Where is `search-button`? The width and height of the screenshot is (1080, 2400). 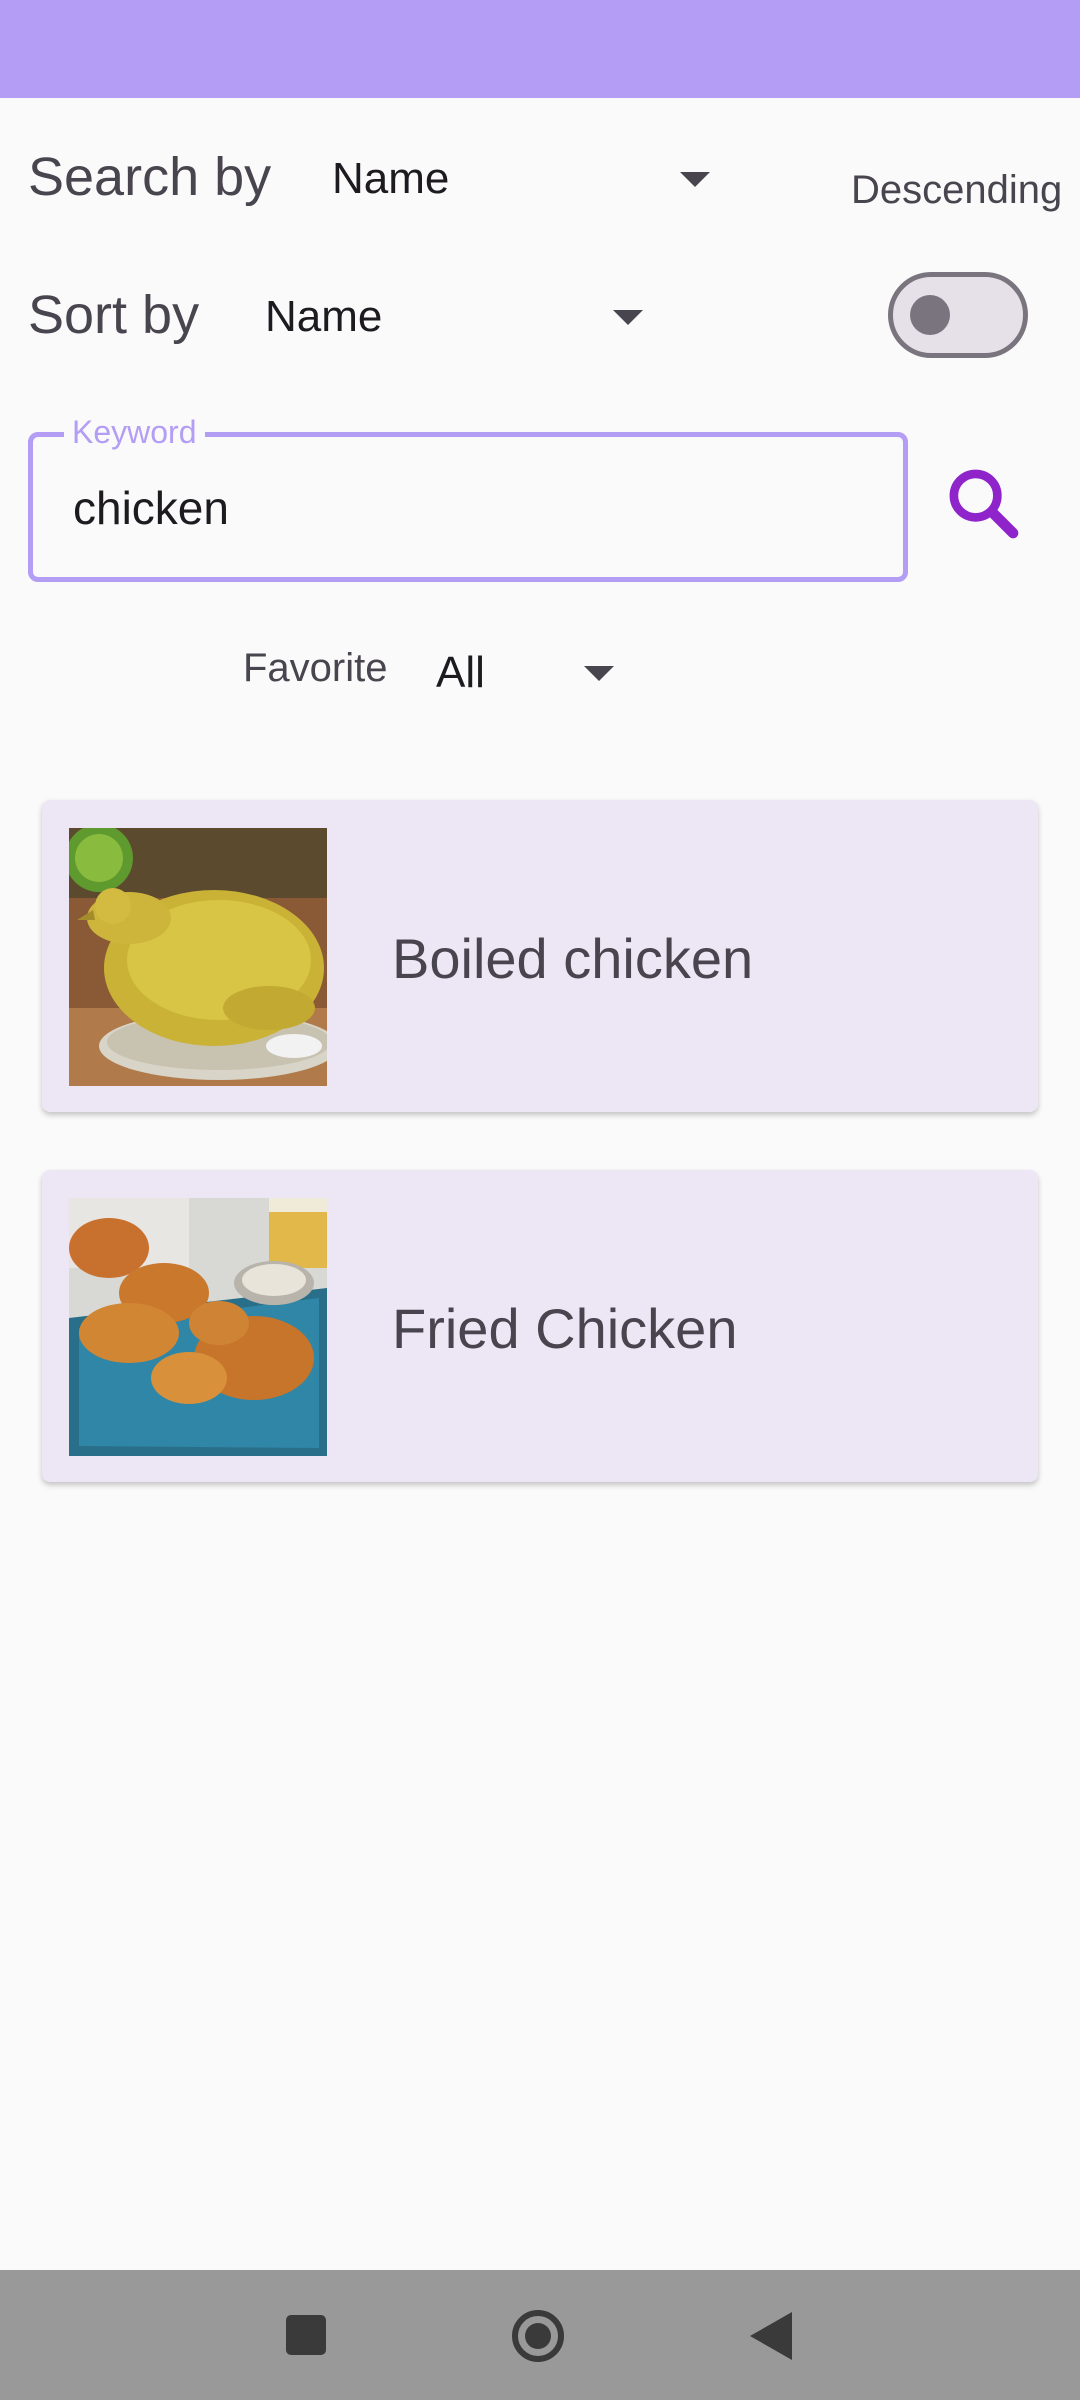 search-button is located at coordinates (985, 505).